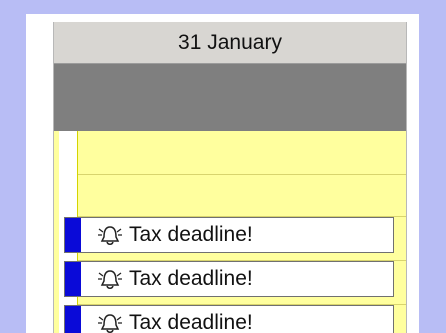  Describe the element at coordinates (242, 174) in the screenshot. I see `time-slot-line` at that location.